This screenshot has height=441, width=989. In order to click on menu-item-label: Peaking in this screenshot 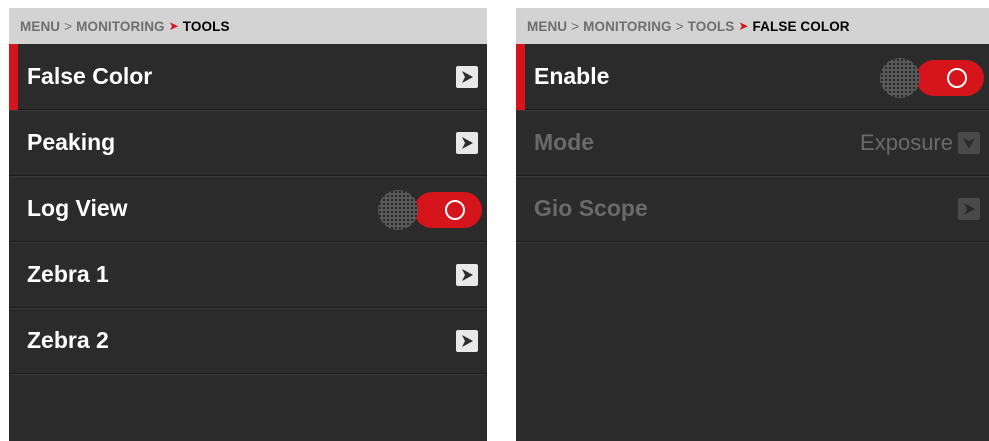, I will do `click(71, 142)`.